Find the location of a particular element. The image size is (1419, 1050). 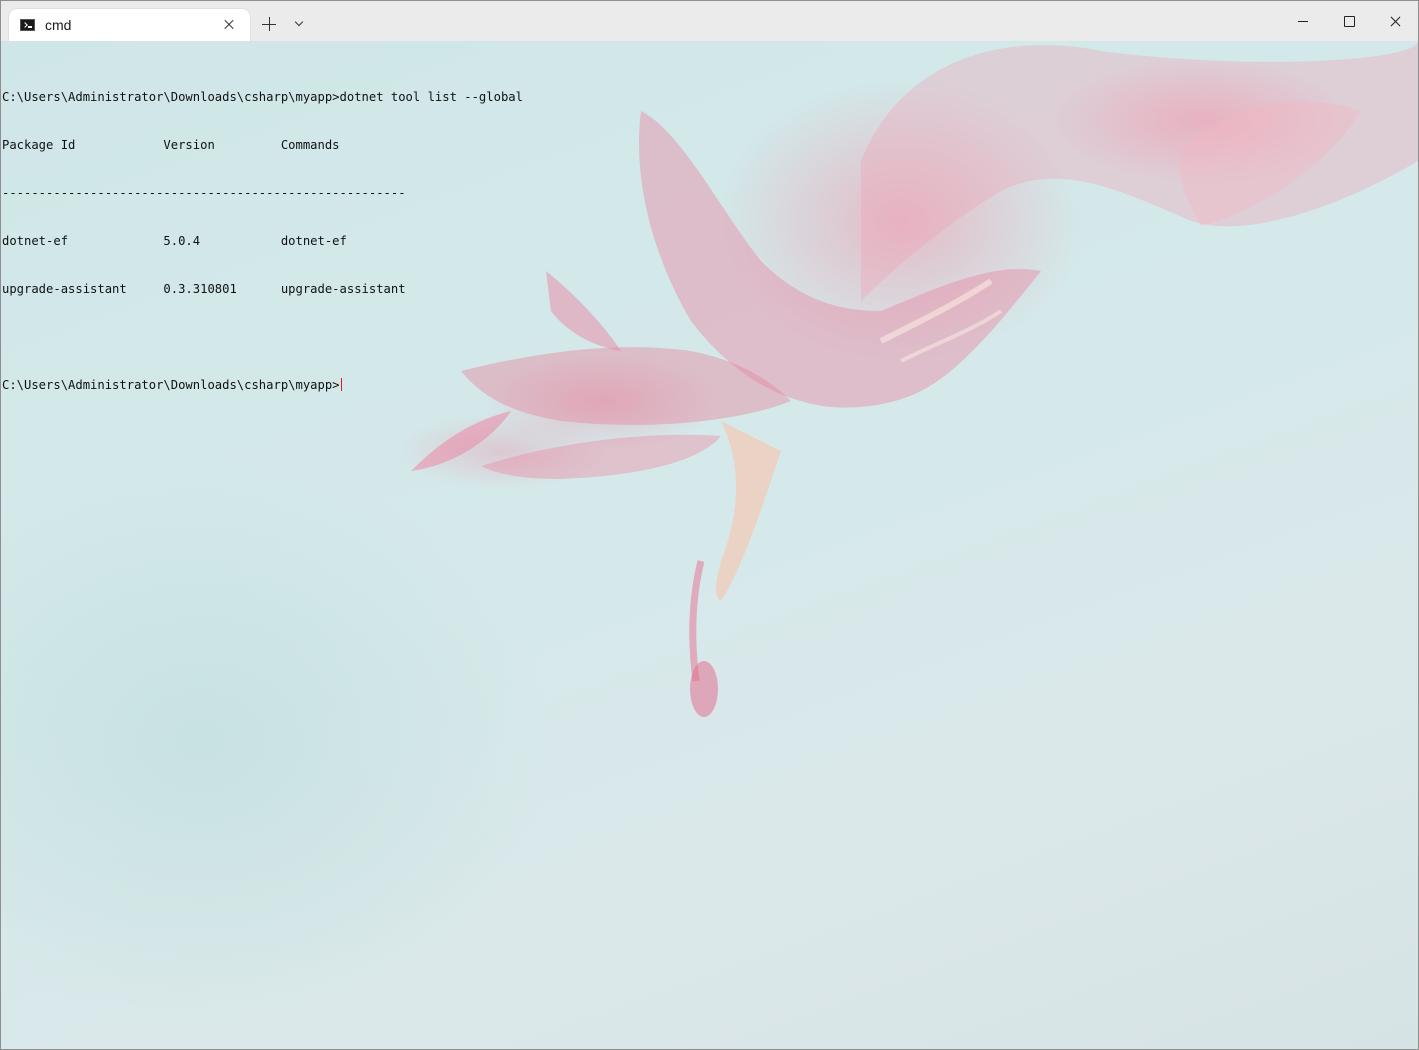

close-button is located at coordinates (1395, 21).